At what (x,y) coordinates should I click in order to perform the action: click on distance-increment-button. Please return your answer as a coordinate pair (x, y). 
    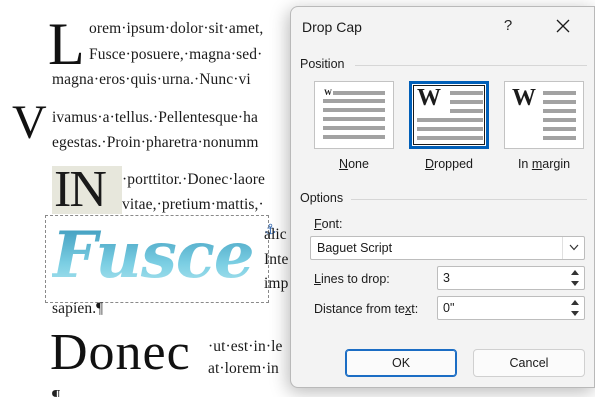
    Looking at the image, I should click on (575, 302).